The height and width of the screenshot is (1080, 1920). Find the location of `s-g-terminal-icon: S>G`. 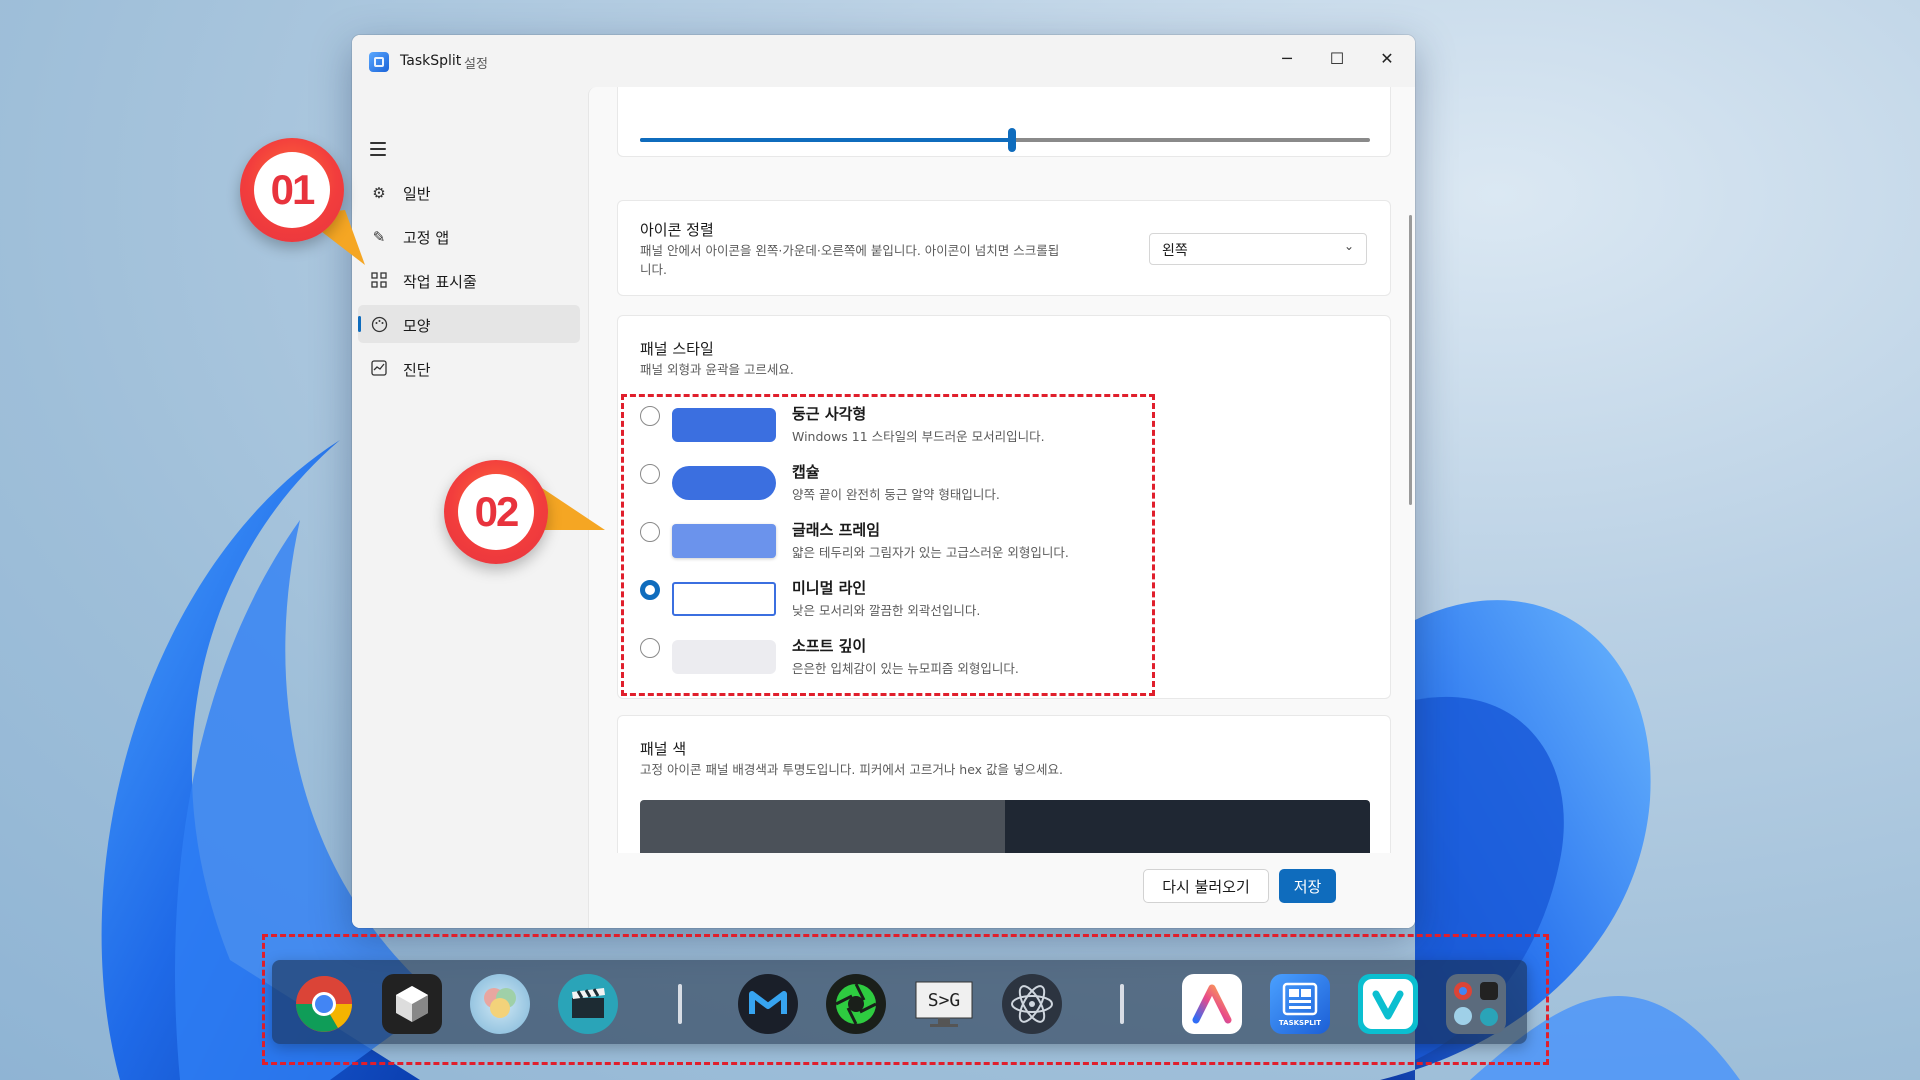

s-g-terminal-icon: S>G is located at coordinates (944, 1004).